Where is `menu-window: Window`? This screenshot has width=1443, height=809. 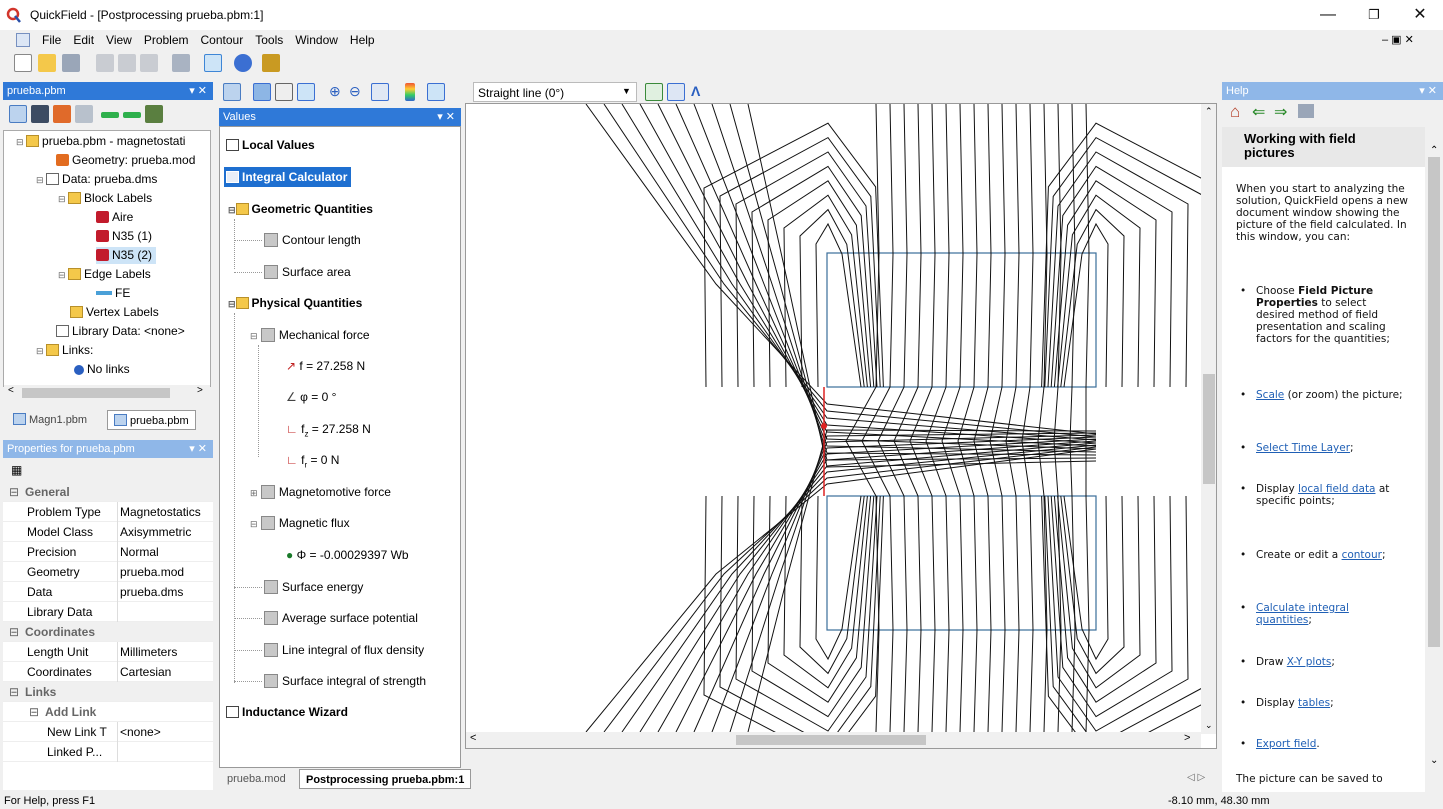
menu-window: Window is located at coordinates (316, 40).